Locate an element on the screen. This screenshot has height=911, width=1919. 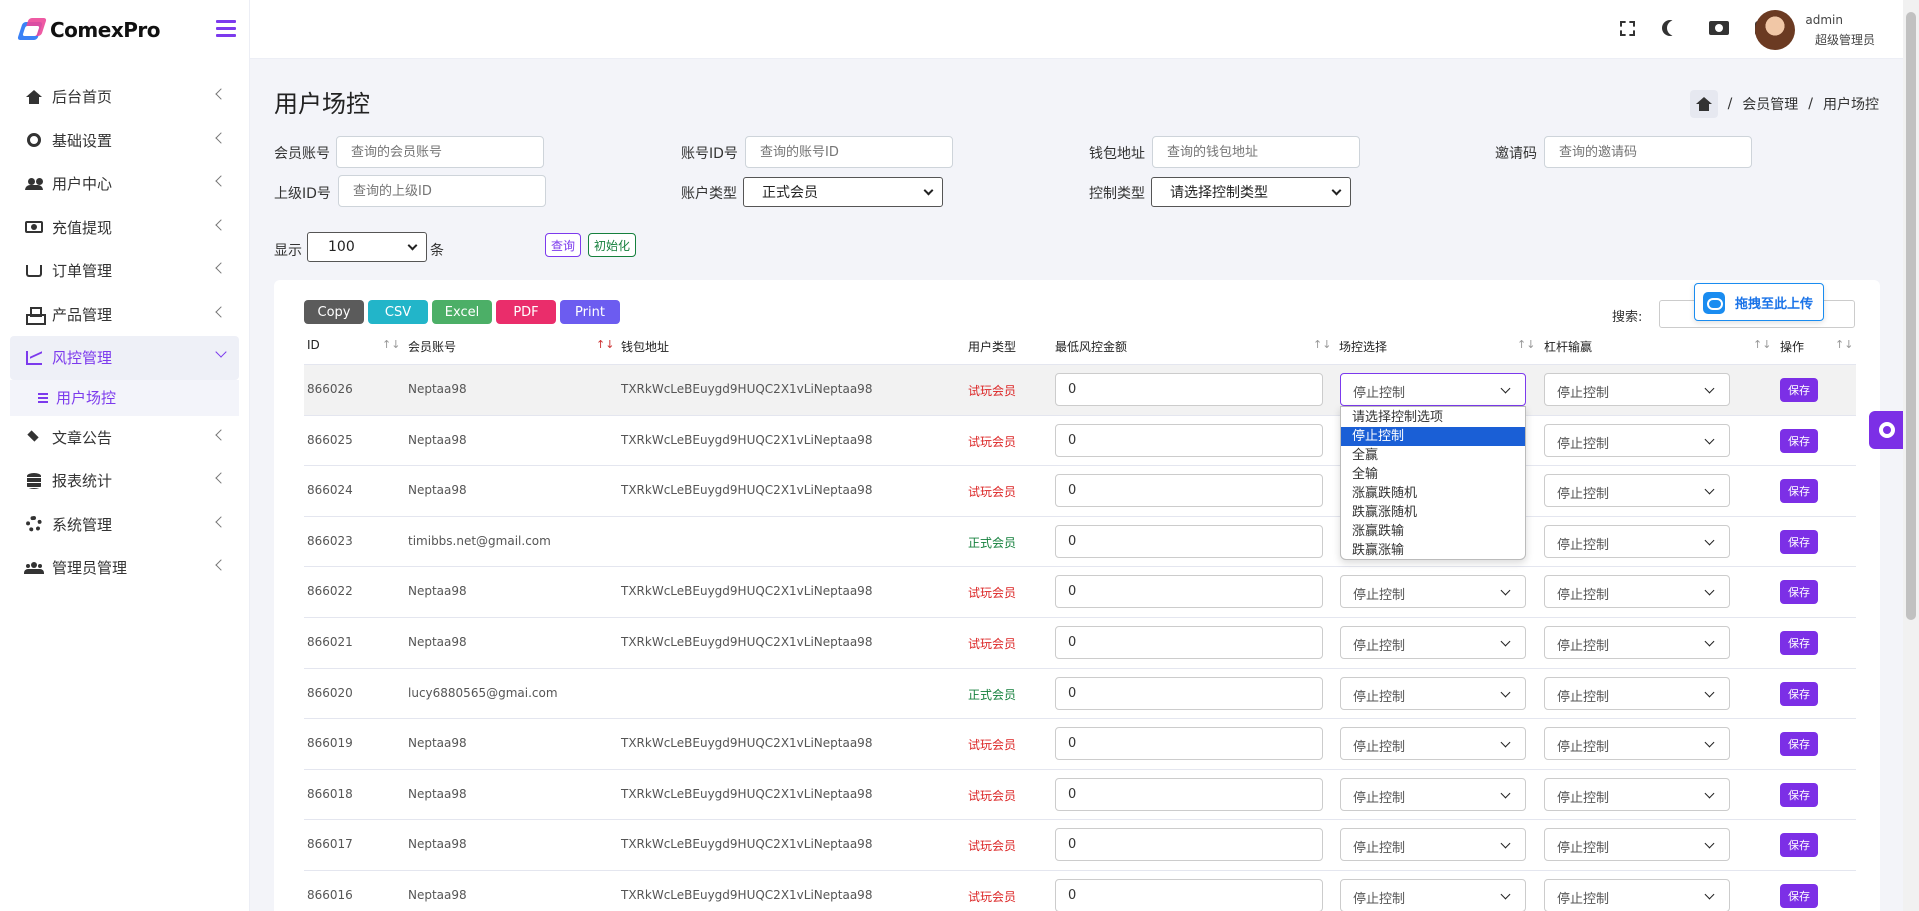
dropdown-option: 涨赢跌输 is located at coordinates (1433, 531).